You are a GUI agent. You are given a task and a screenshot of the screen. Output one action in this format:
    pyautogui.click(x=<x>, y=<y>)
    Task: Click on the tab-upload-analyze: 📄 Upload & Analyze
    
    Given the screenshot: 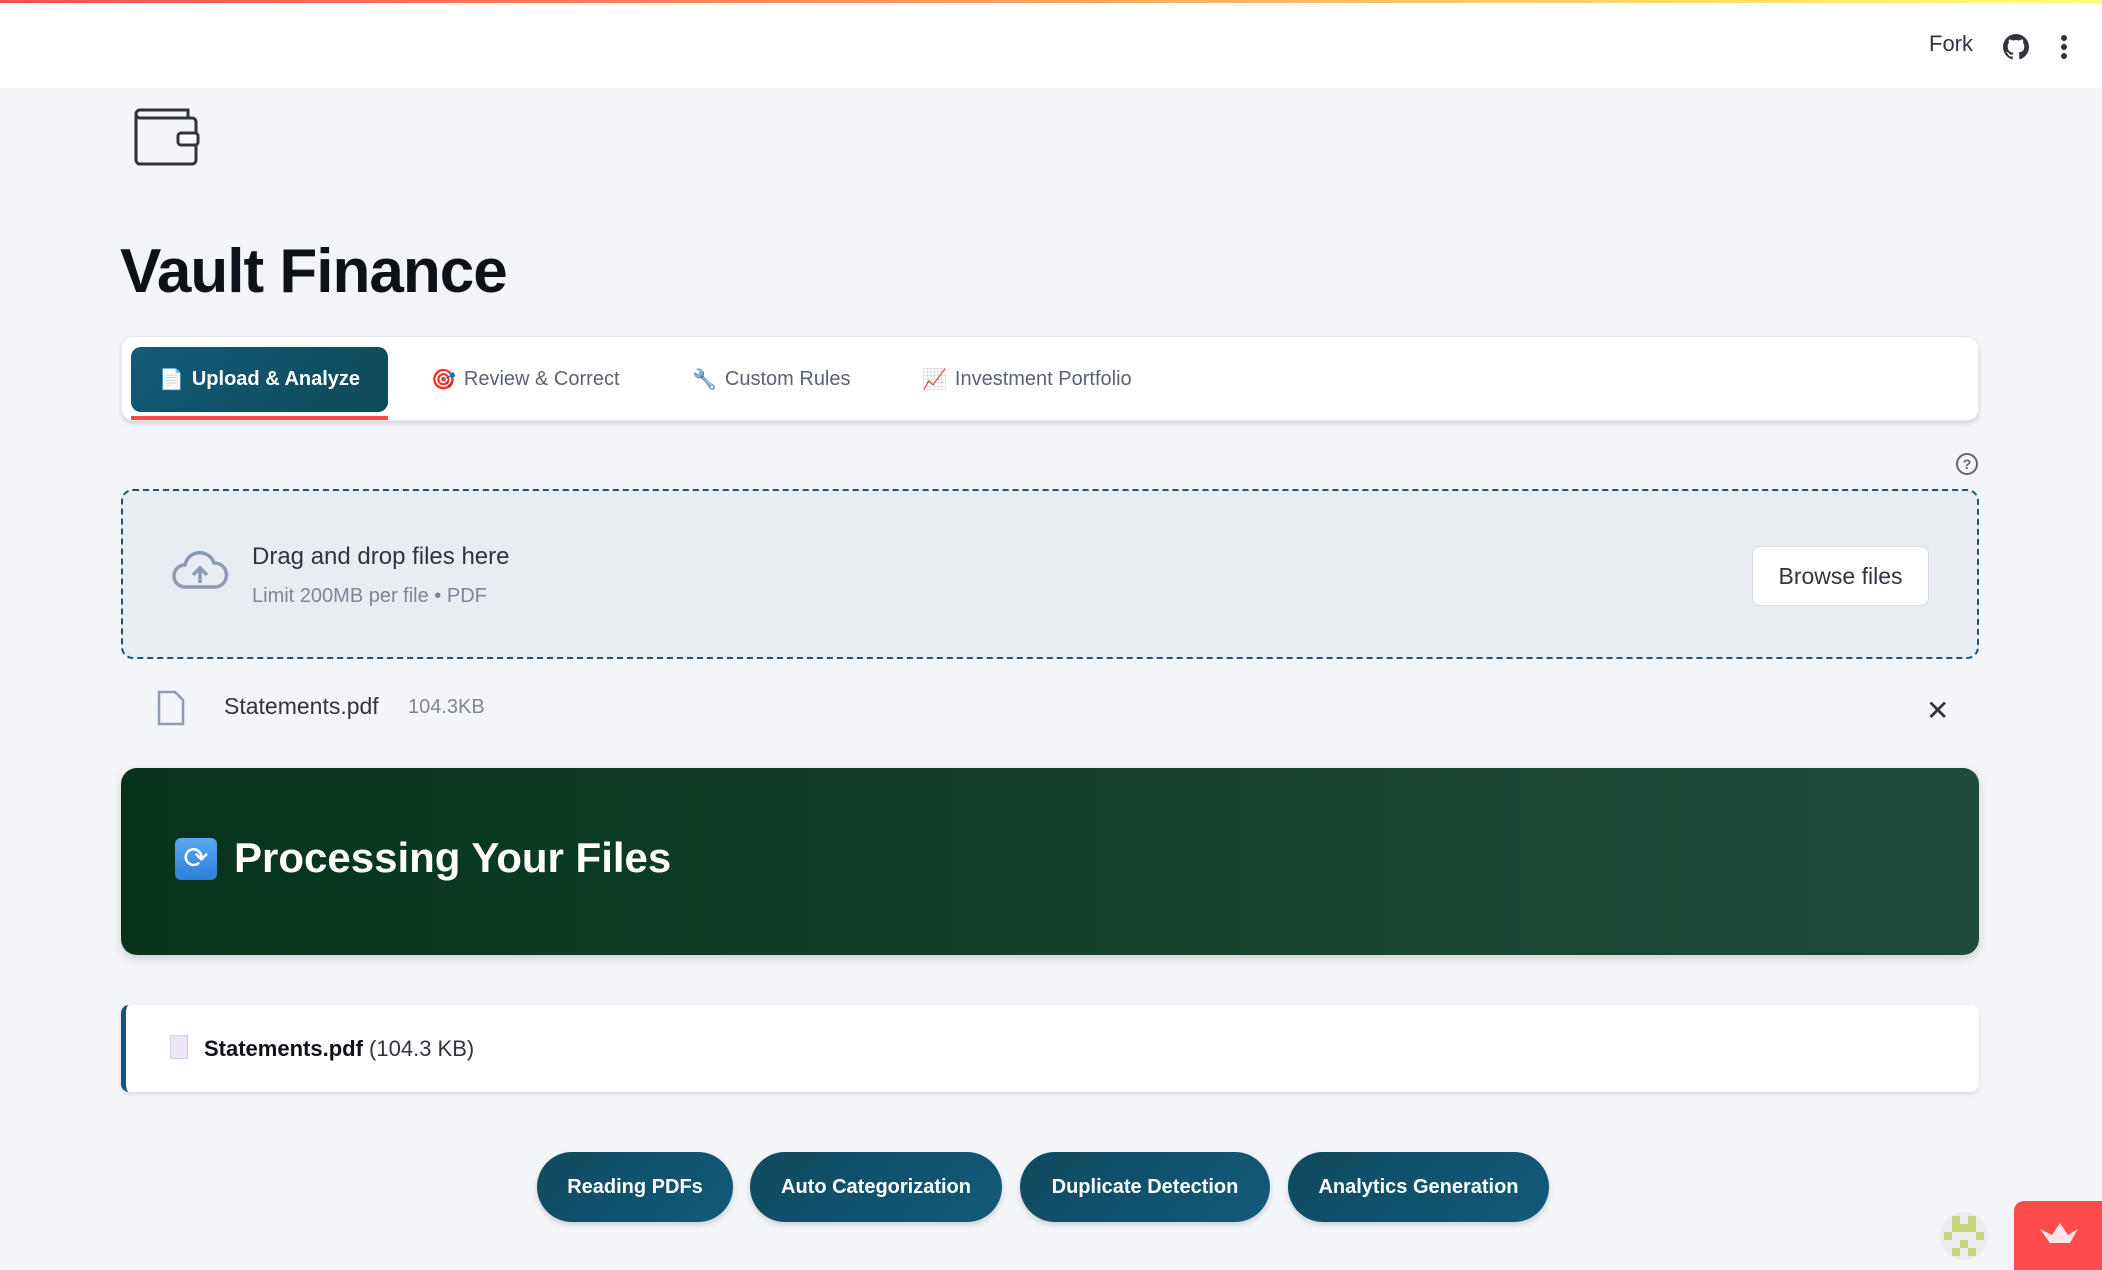 What is the action you would take?
    pyautogui.click(x=259, y=379)
    